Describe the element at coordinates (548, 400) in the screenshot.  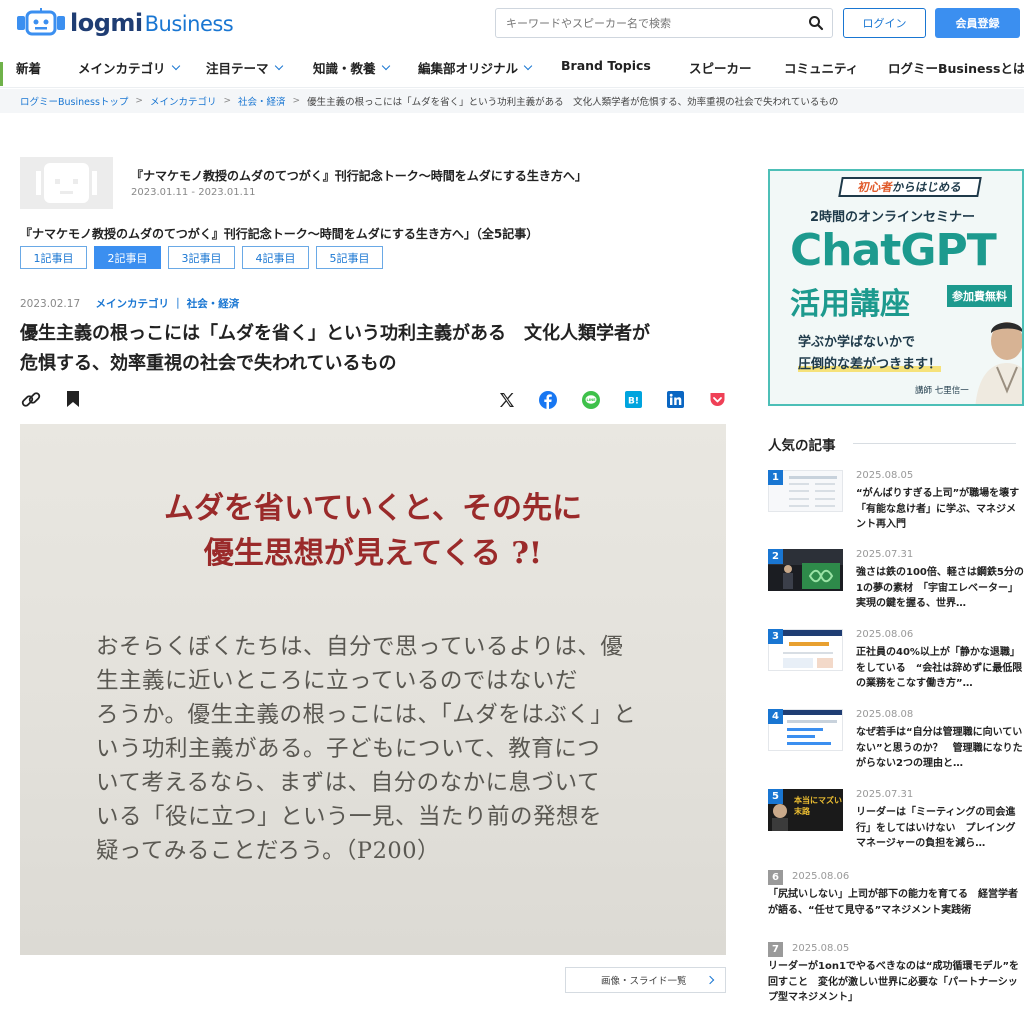
I see `facebook-icon` at that location.